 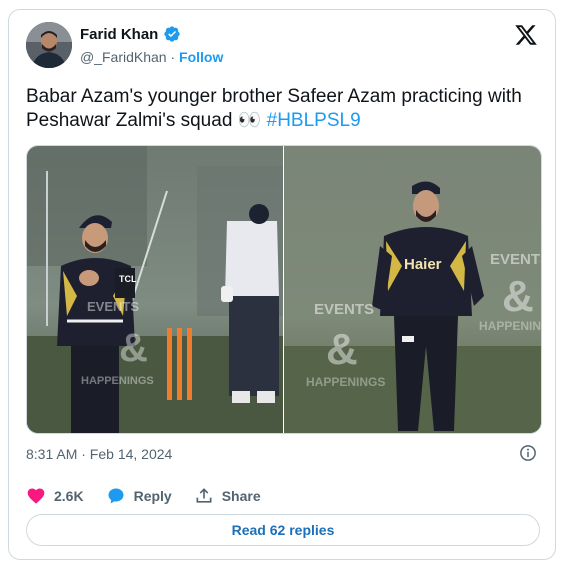 What do you see at coordinates (172, 34) in the screenshot?
I see `verified-badge-icon` at bounding box center [172, 34].